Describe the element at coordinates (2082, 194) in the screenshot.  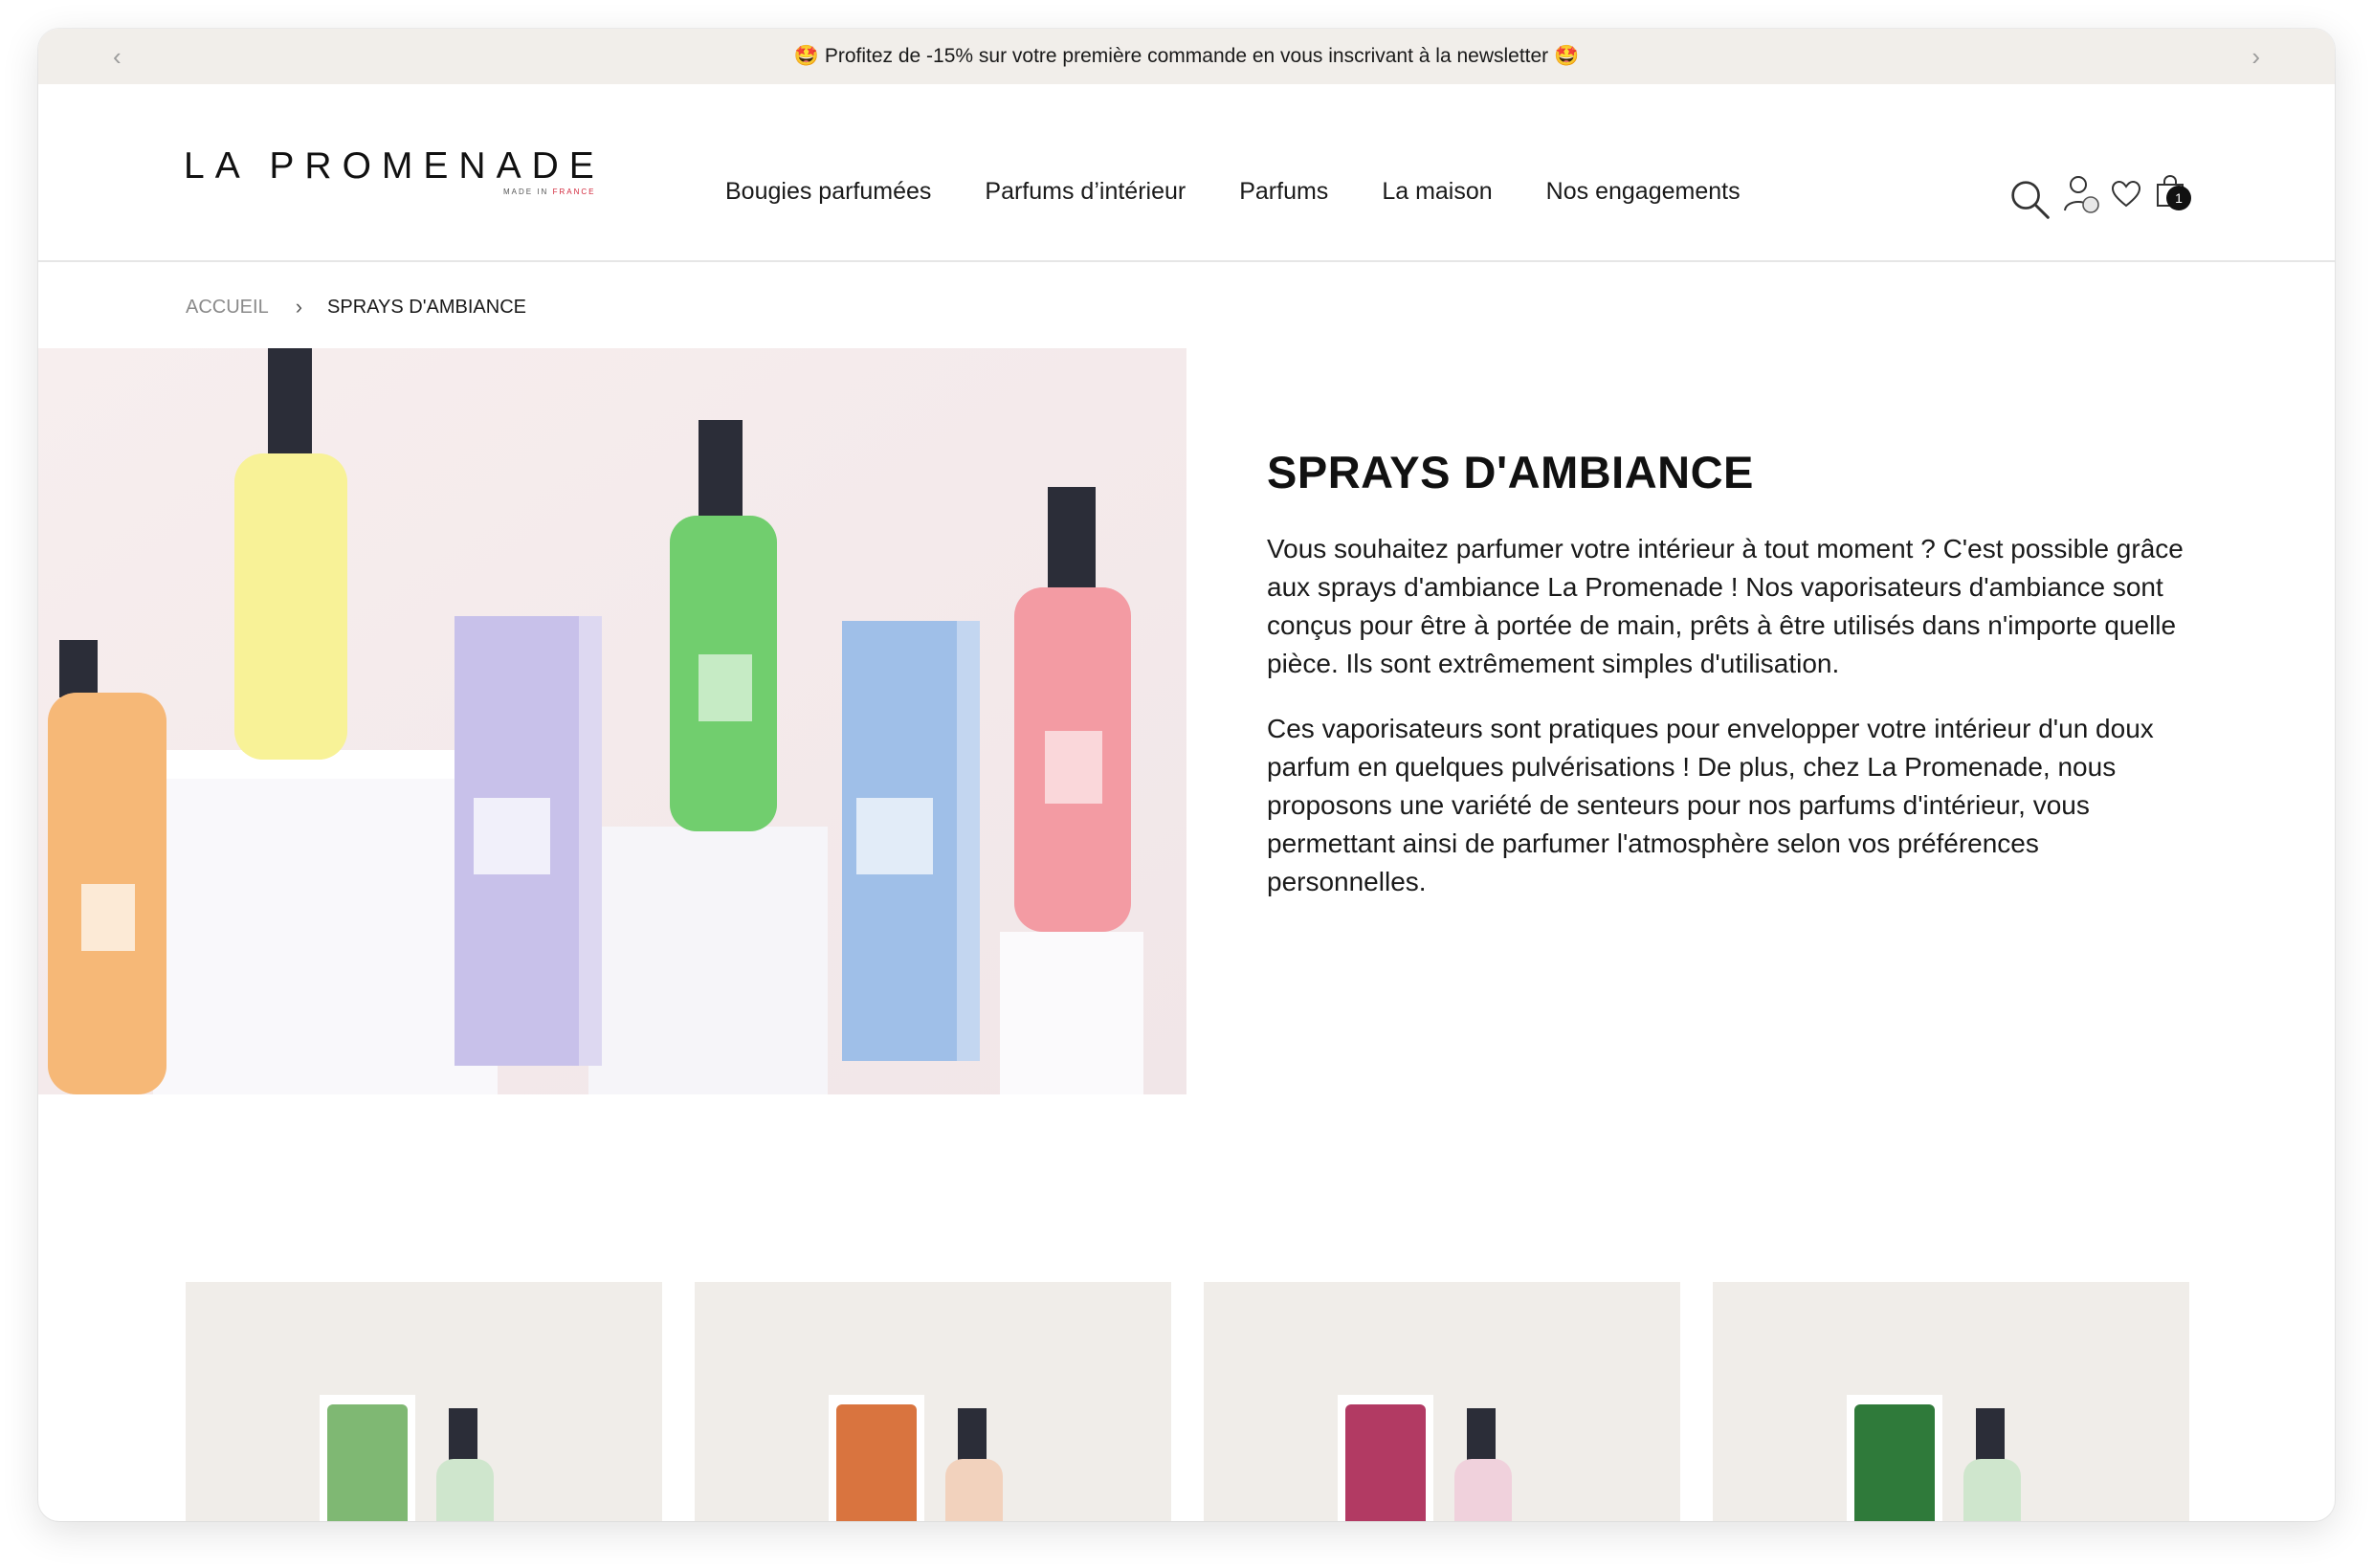
I see `account-icon` at that location.